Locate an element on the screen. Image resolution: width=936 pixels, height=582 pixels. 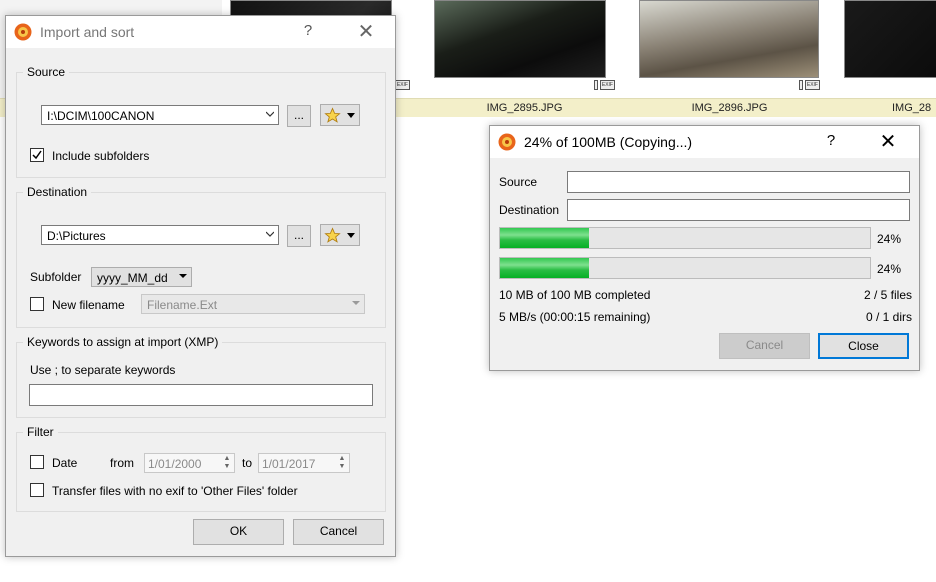
thumbnail-cell: EXIF IMG_2895.JPG is located at coordinates (525, 58).